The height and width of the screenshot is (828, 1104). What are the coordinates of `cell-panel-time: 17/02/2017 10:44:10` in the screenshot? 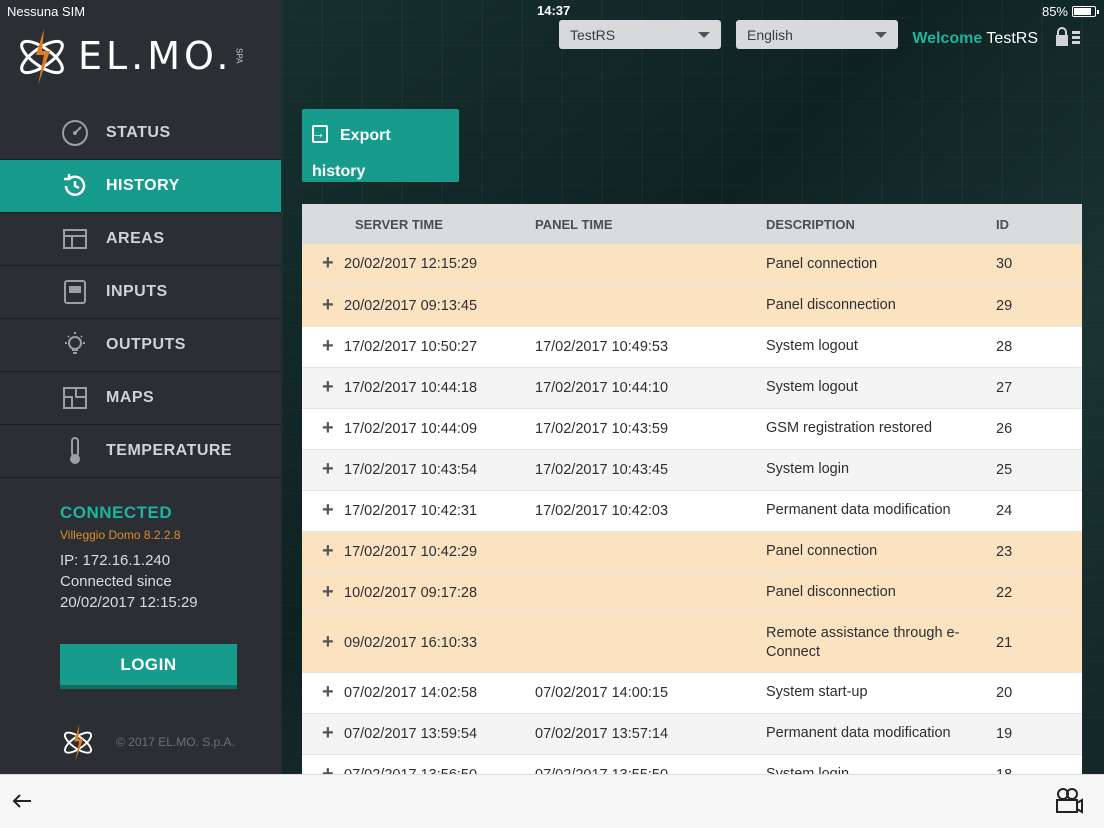 It's located at (650, 388).